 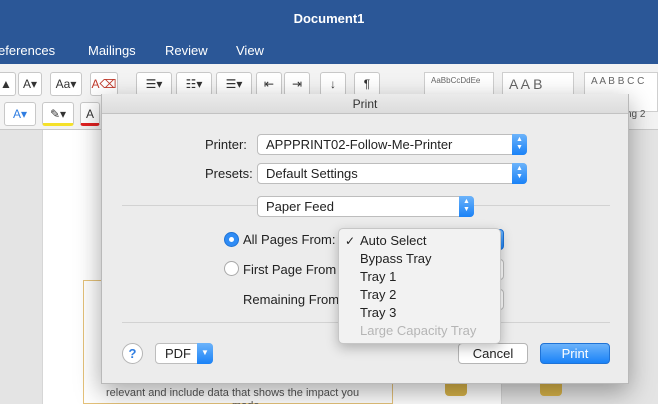 I want to click on menu-item-label: Bypass Tray, so click(x=396, y=258).